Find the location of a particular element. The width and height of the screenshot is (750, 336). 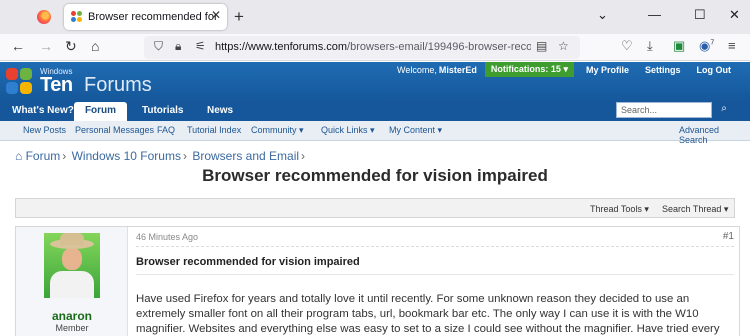

tenforums-logo: Windows Ten Forums is located at coordinates (84, 83).